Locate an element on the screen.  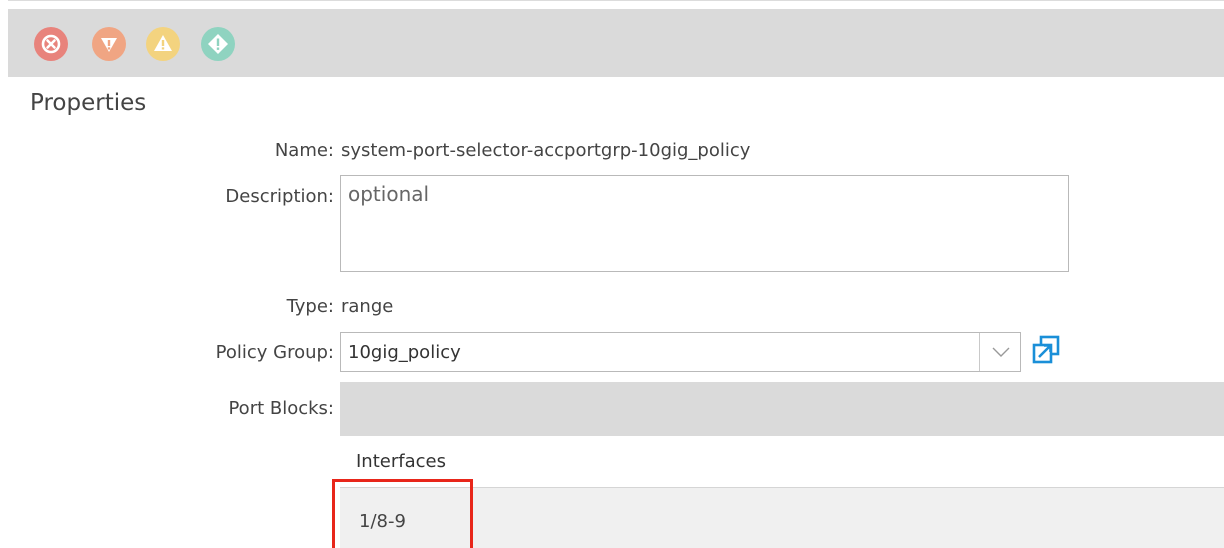
chevron-down-icon is located at coordinates (1001, 352).